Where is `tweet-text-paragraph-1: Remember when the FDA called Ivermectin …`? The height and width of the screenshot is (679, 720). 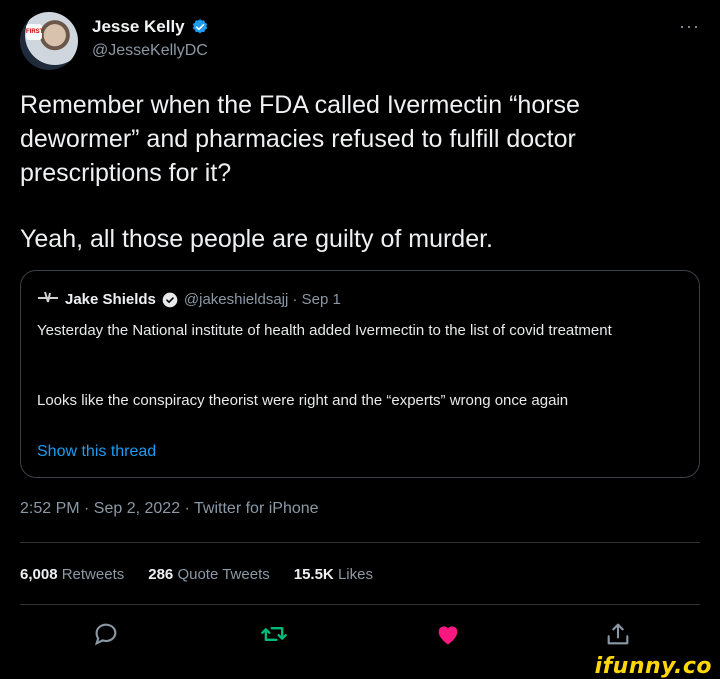
tweet-text-paragraph-1: Remember when the FDA called Ivermectin … is located at coordinates (300, 139).